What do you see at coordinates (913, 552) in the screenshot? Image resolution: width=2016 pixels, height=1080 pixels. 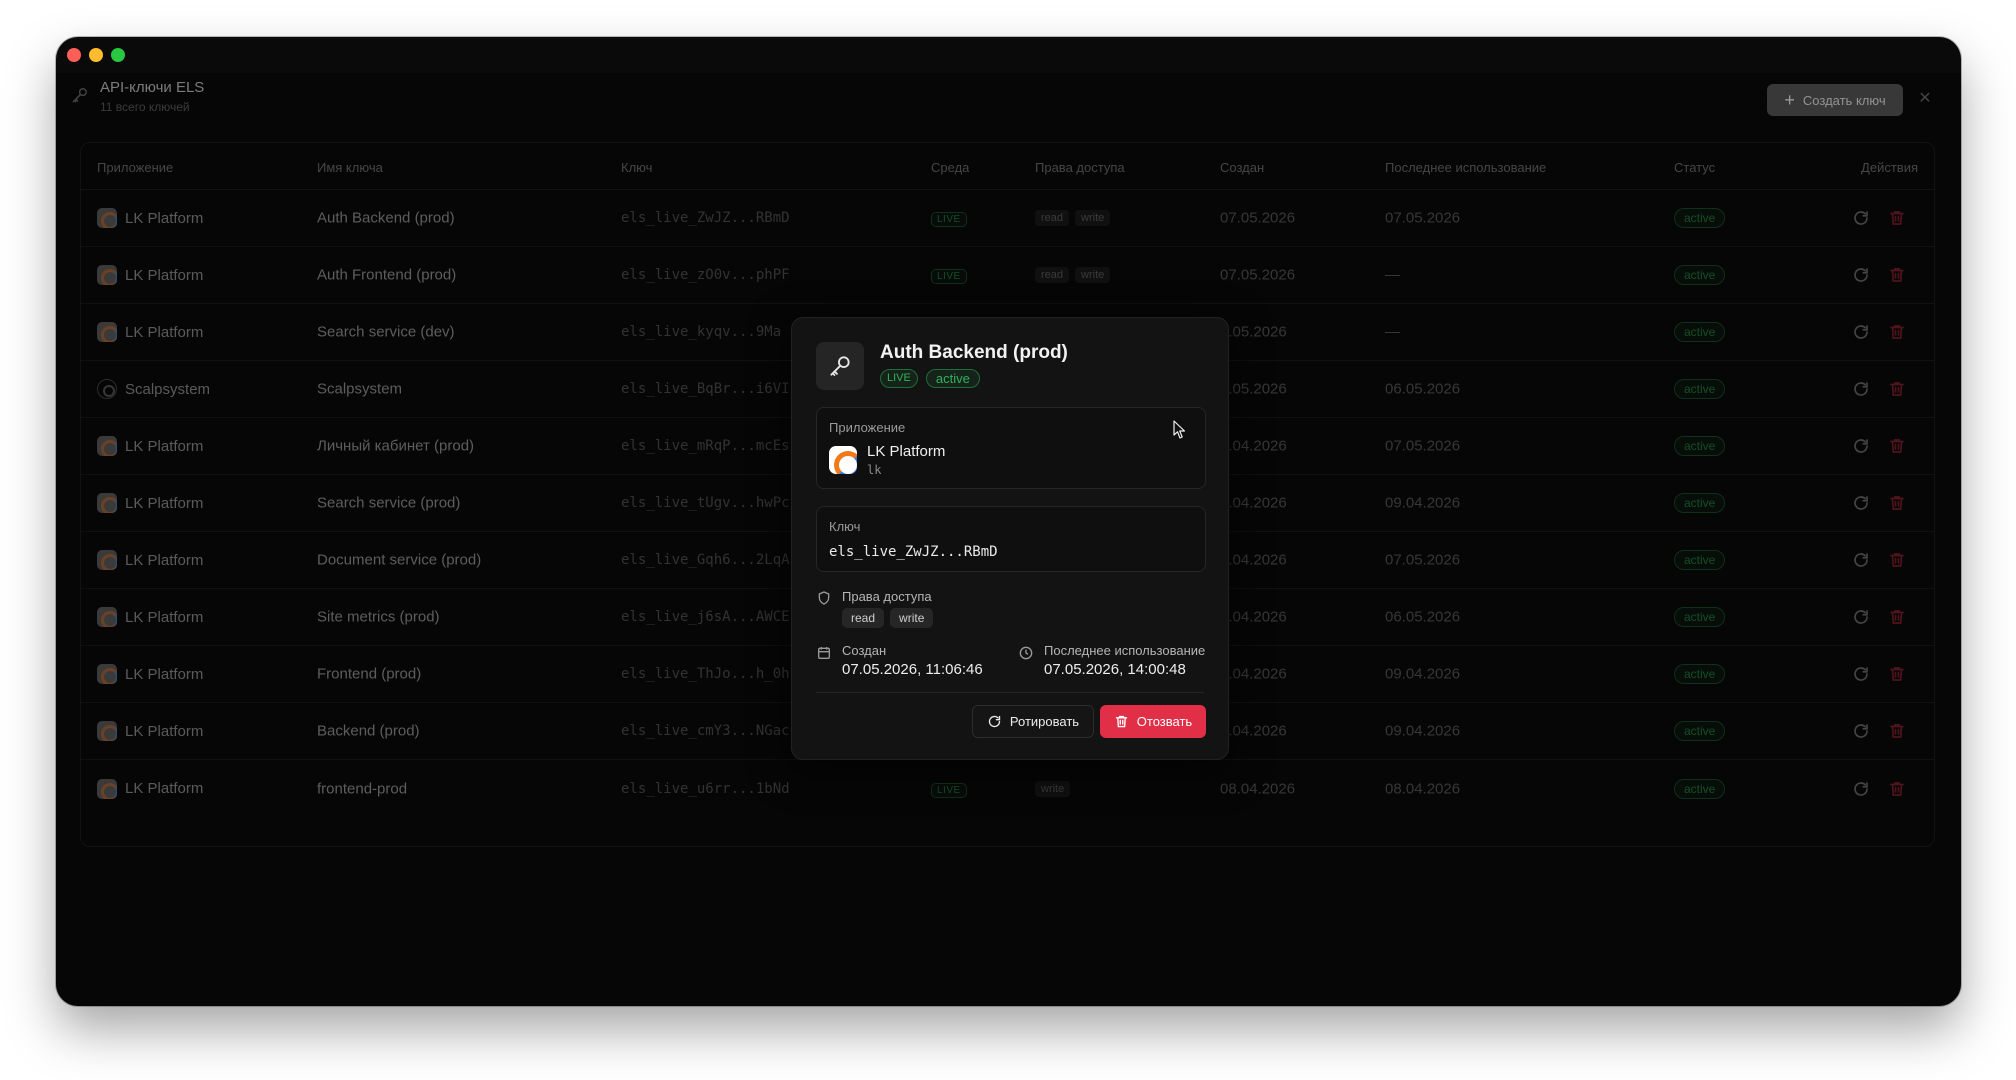 I see `key-value: els_live_ZwJZ...RBmD` at bounding box center [913, 552].